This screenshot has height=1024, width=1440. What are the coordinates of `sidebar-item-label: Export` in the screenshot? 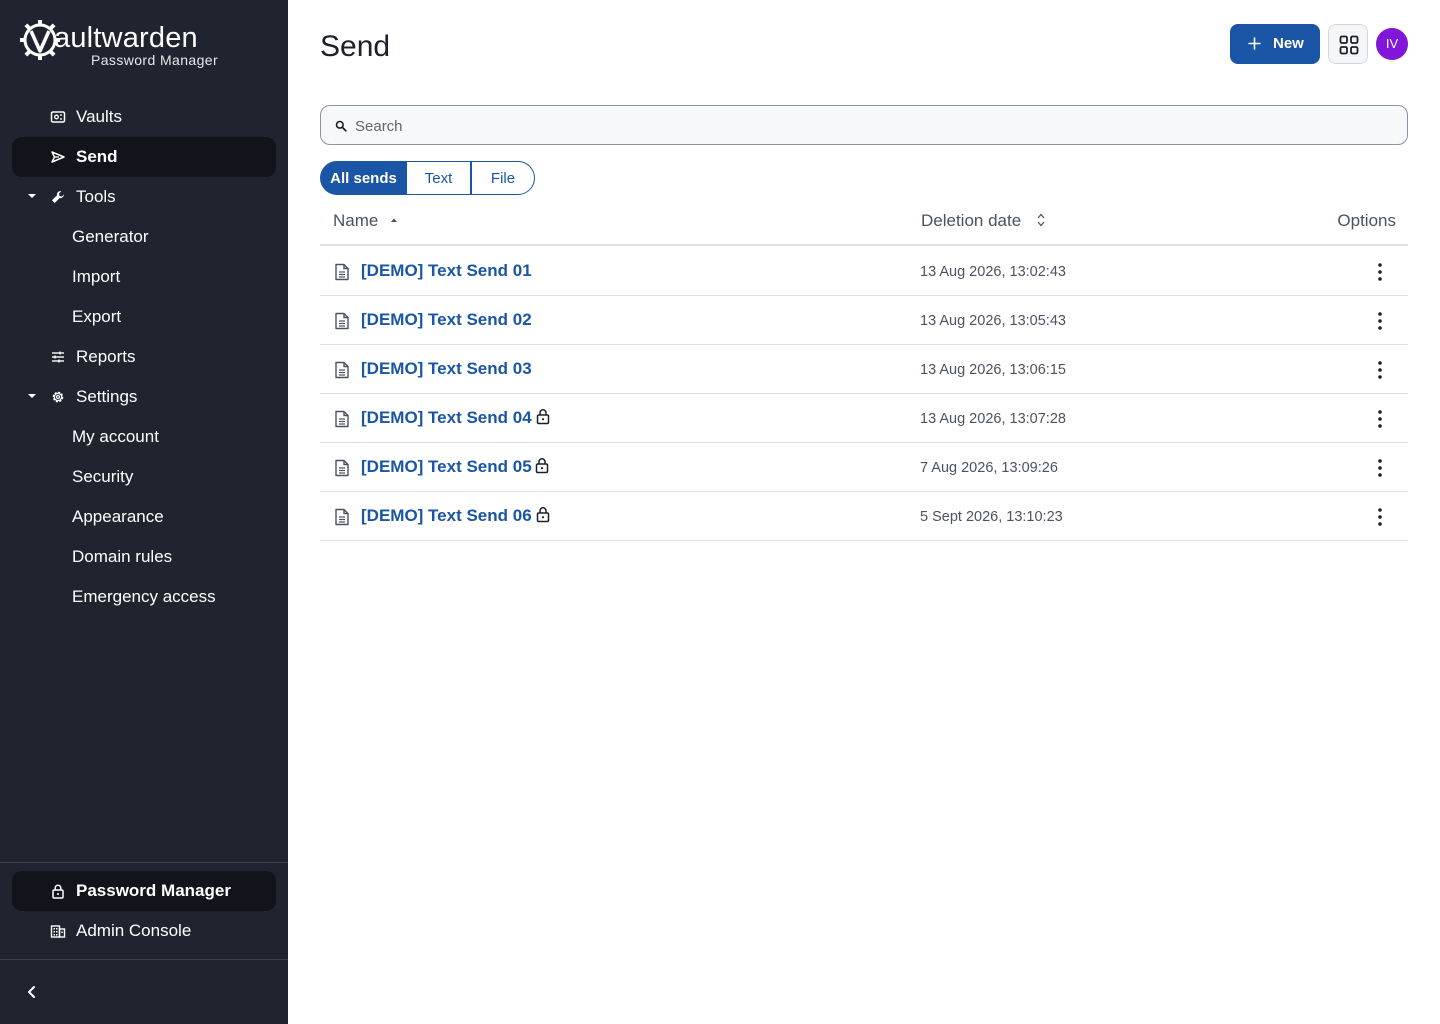 It's located at (97, 316).